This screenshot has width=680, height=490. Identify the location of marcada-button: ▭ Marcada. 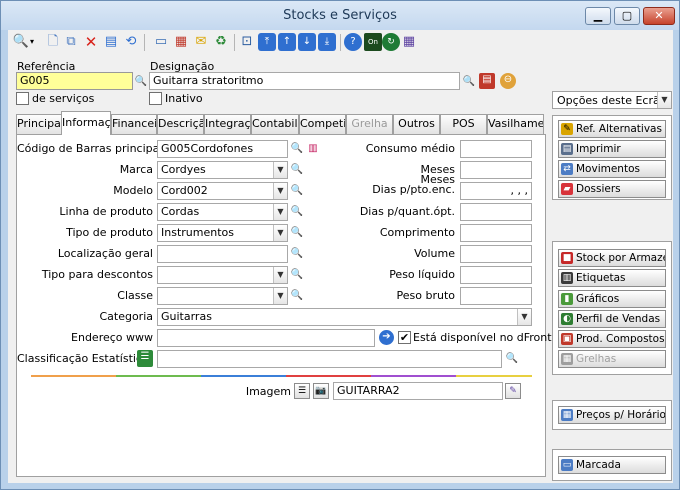
(612, 465).